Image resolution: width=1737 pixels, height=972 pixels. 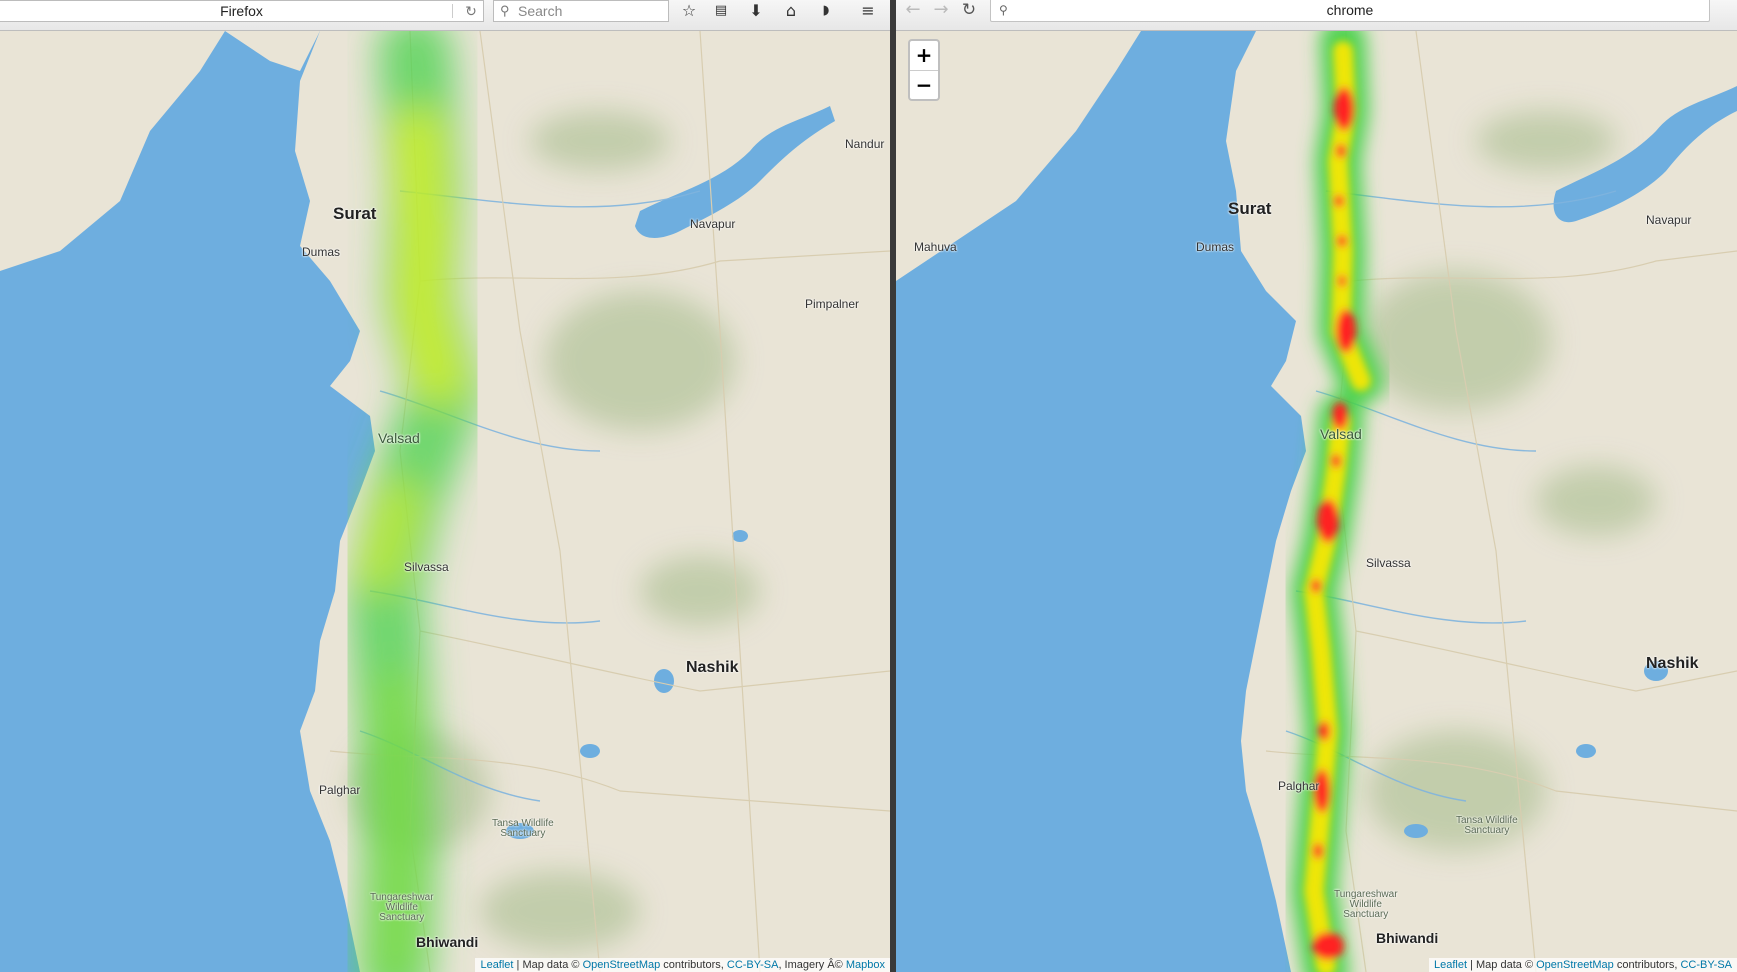 What do you see at coordinates (540, 11) in the screenshot?
I see `search-placeholder: Search` at bounding box center [540, 11].